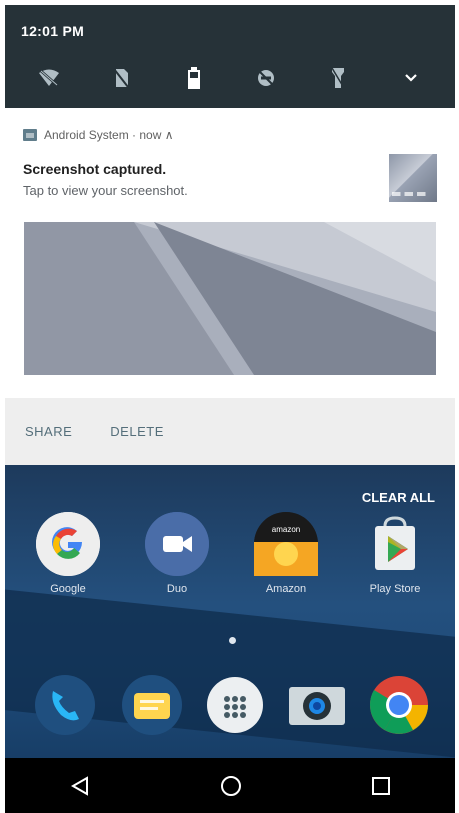  I want to click on screenshot-thumbnail, so click(413, 178).